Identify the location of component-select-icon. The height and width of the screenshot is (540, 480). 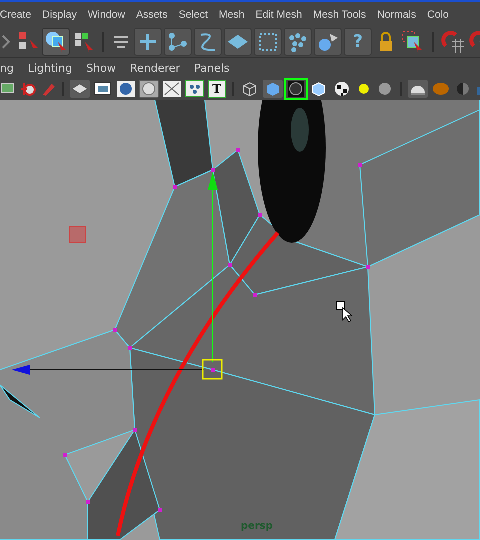
(84, 42).